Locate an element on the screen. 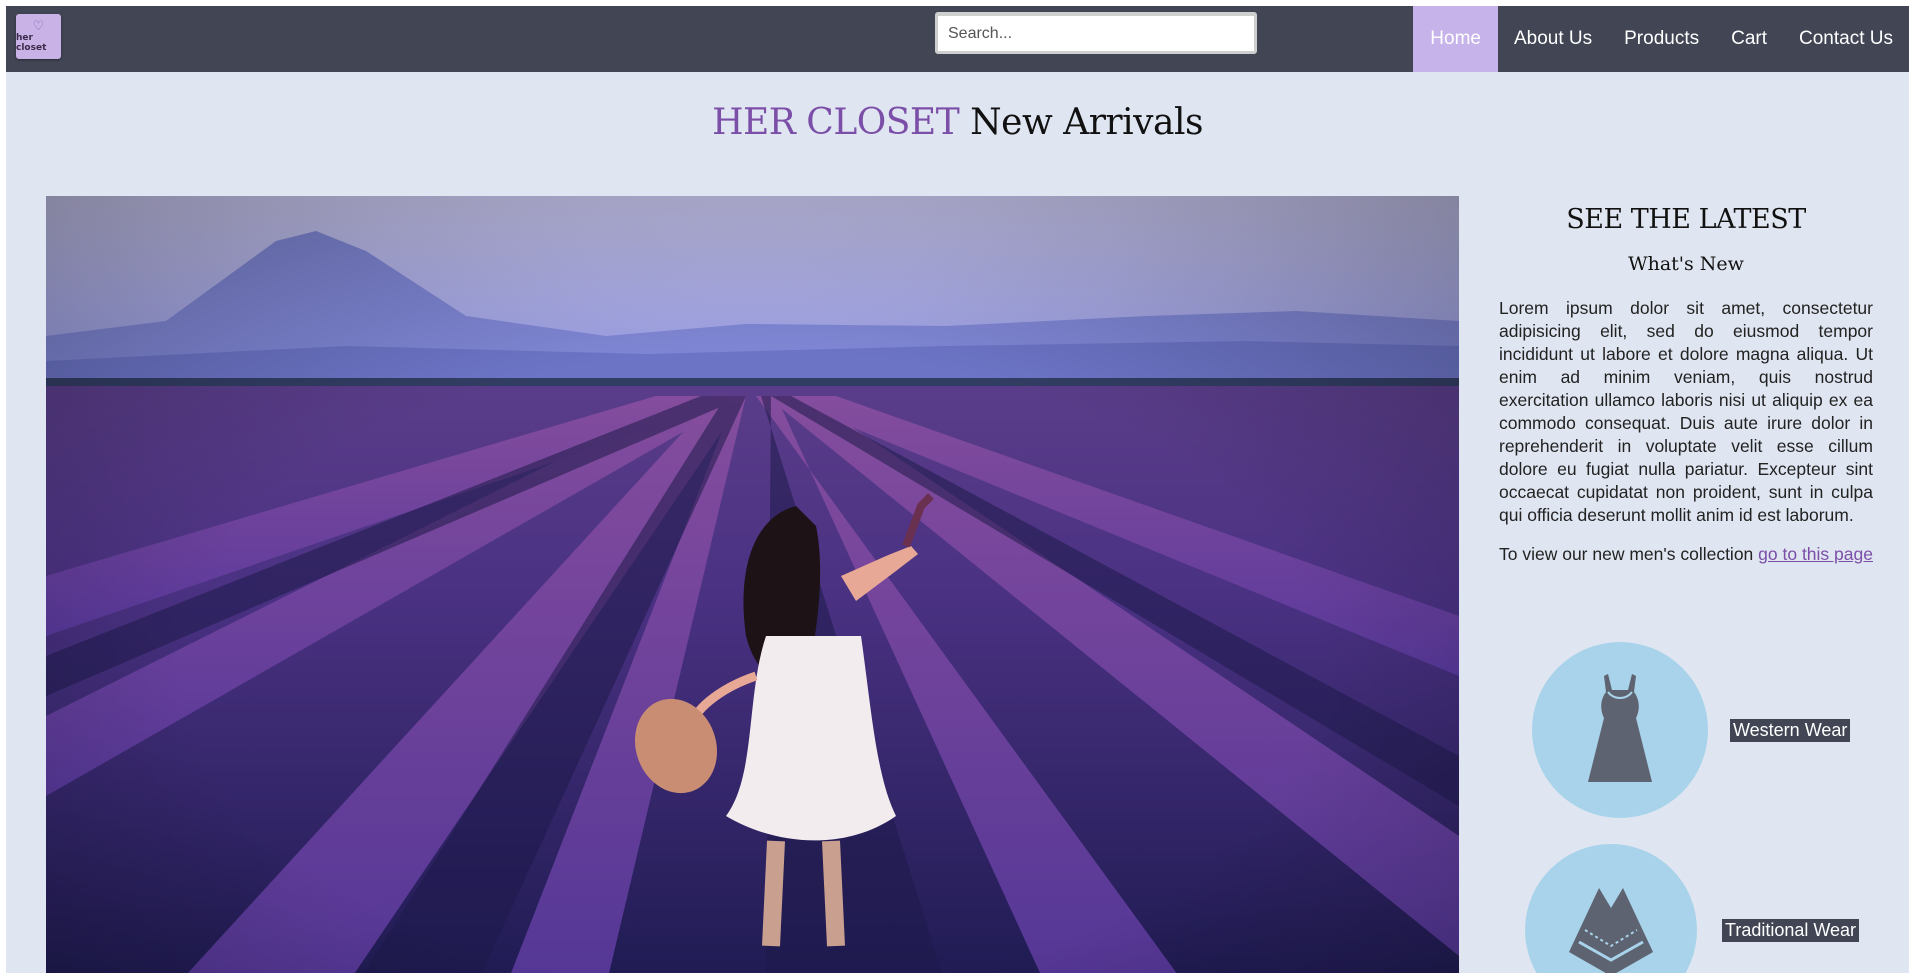  mens-collection-link: go to this page is located at coordinates (1815, 554).